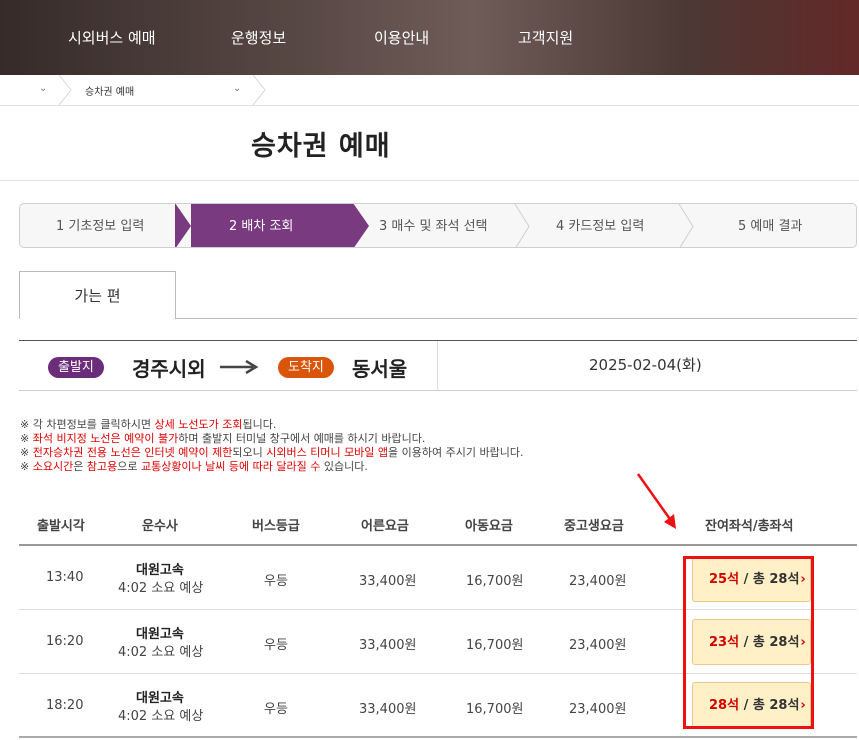 Image resolution: width=859 pixels, height=740 pixels. What do you see at coordinates (239, 367) in the screenshot?
I see `arrow-right-icon` at bounding box center [239, 367].